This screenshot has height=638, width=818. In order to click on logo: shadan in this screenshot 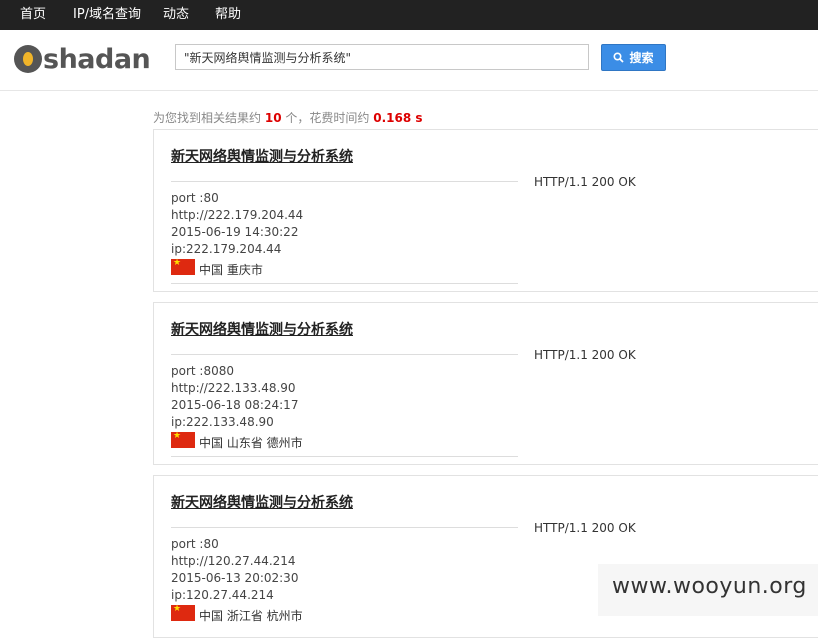, I will do `click(82, 59)`.